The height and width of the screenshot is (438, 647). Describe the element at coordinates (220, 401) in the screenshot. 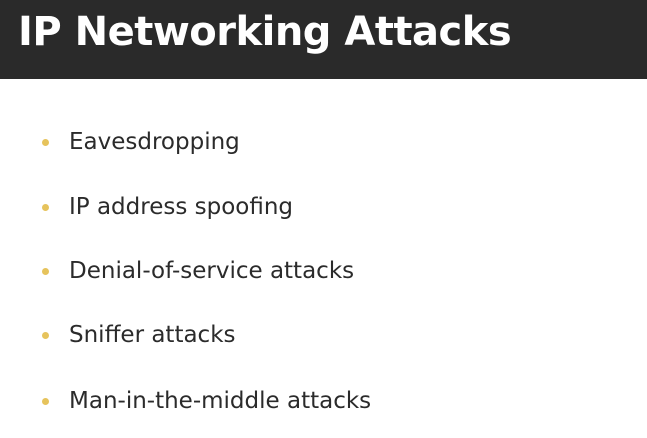

I see `bullet-text: Man-in-the-middle attacks` at that location.